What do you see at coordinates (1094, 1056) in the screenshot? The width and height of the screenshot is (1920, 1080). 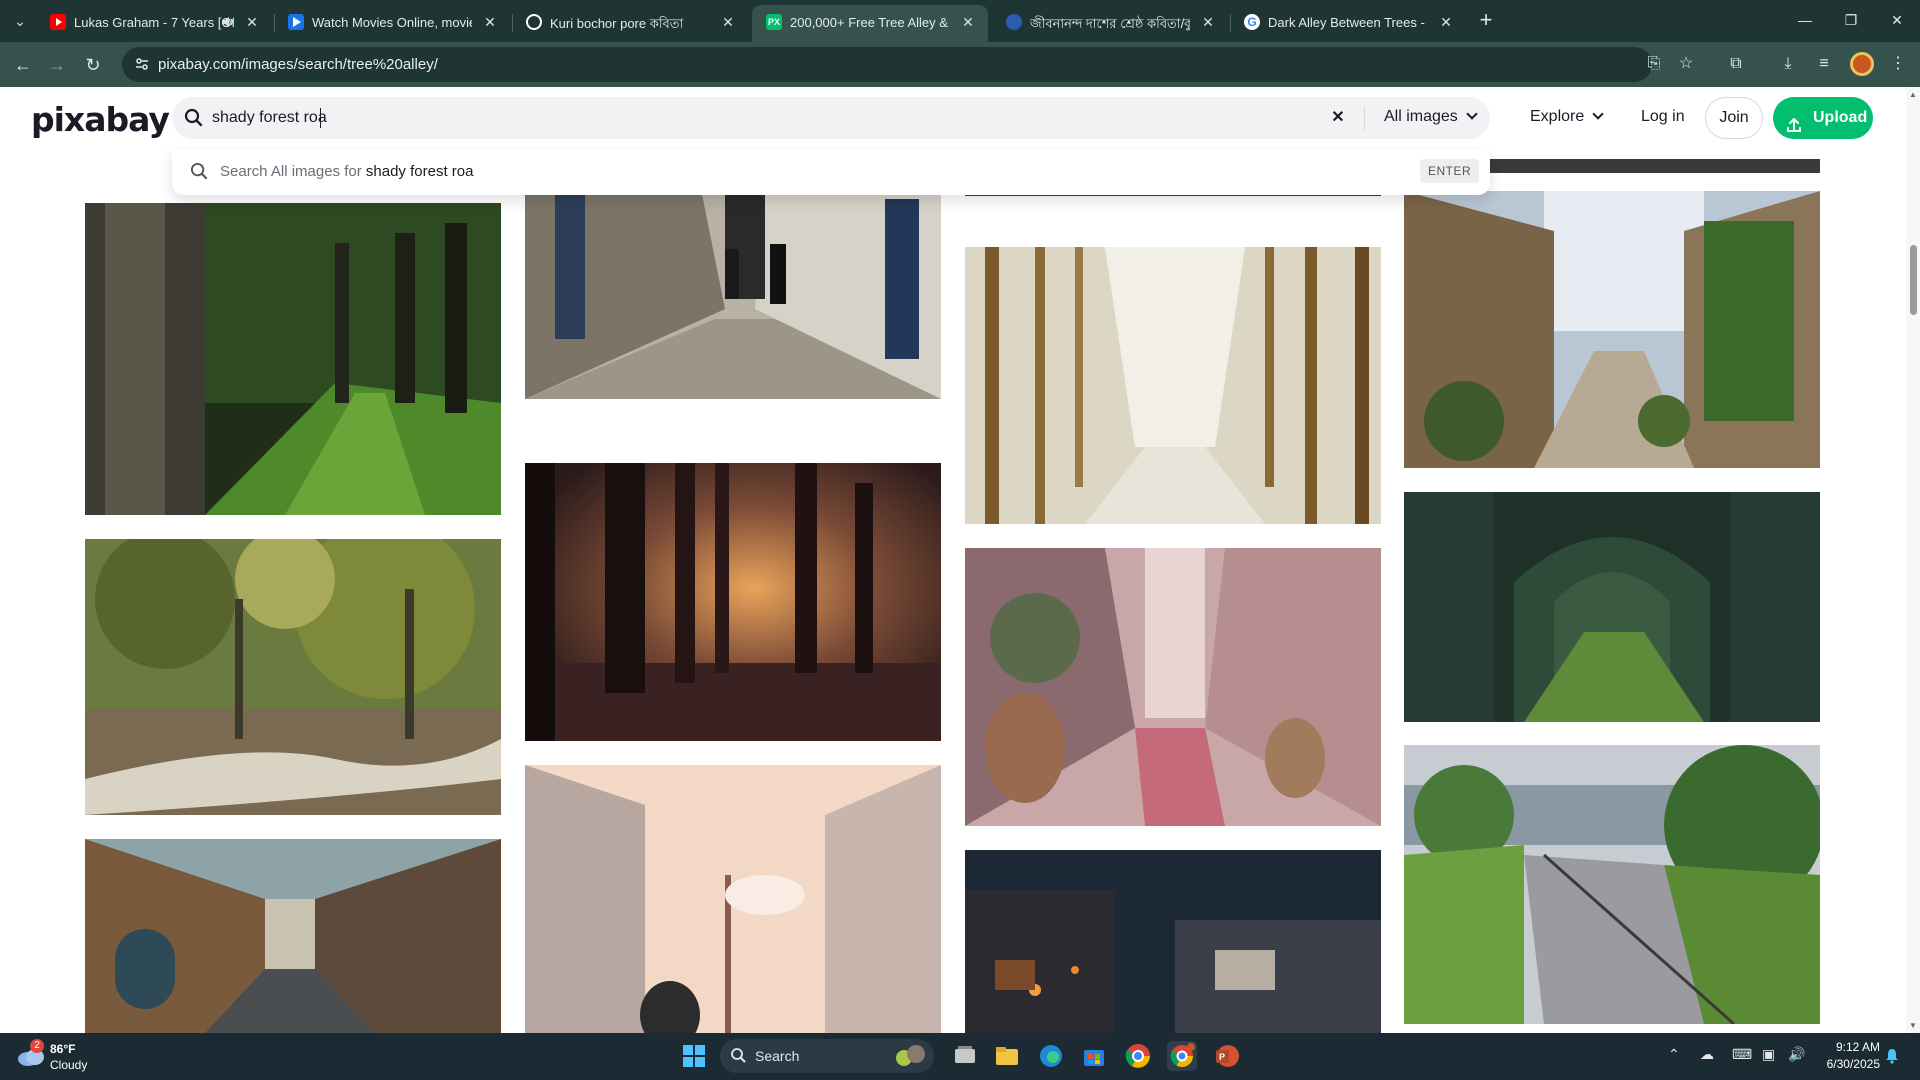 I see `store-icon` at bounding box center [1094, 1056].